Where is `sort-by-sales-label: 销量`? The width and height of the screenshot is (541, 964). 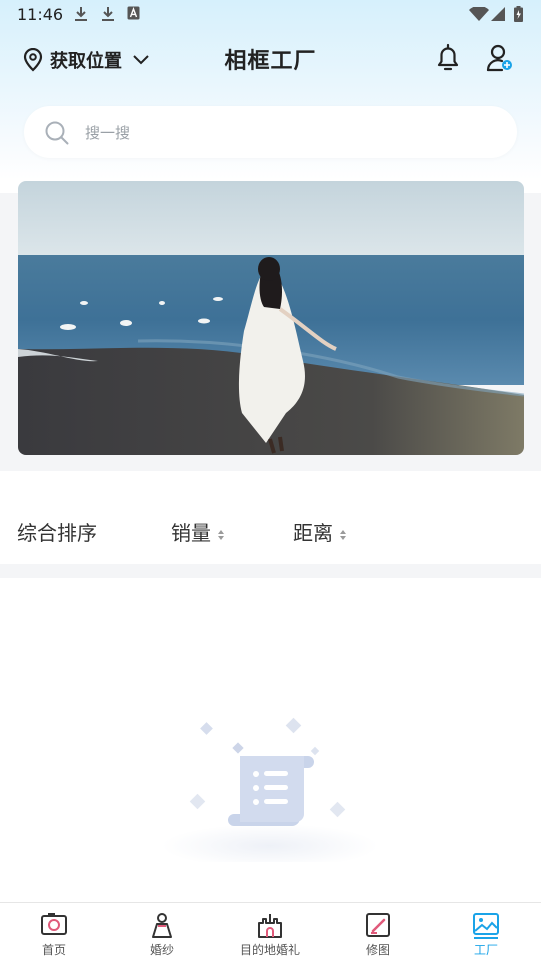
sort-by-sales-label: 销量 is located at coordinates (191, 533).